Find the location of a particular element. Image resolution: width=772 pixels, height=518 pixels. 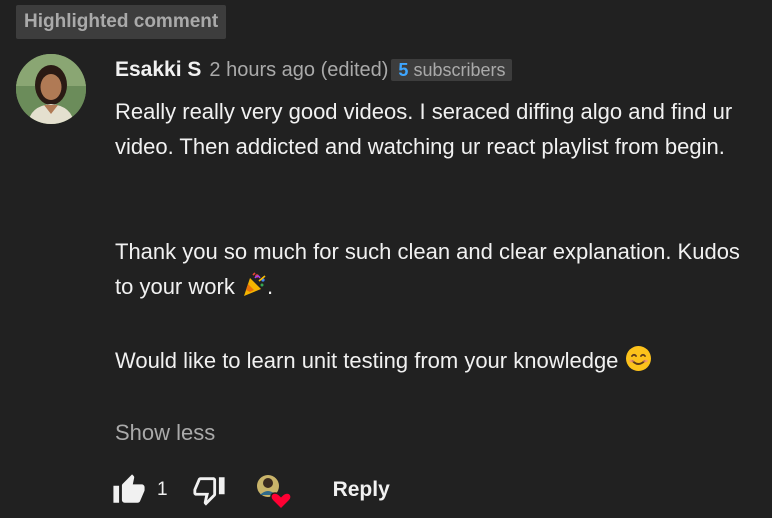

thumbs-down-outline-icon is located at coordinates (208, 491).